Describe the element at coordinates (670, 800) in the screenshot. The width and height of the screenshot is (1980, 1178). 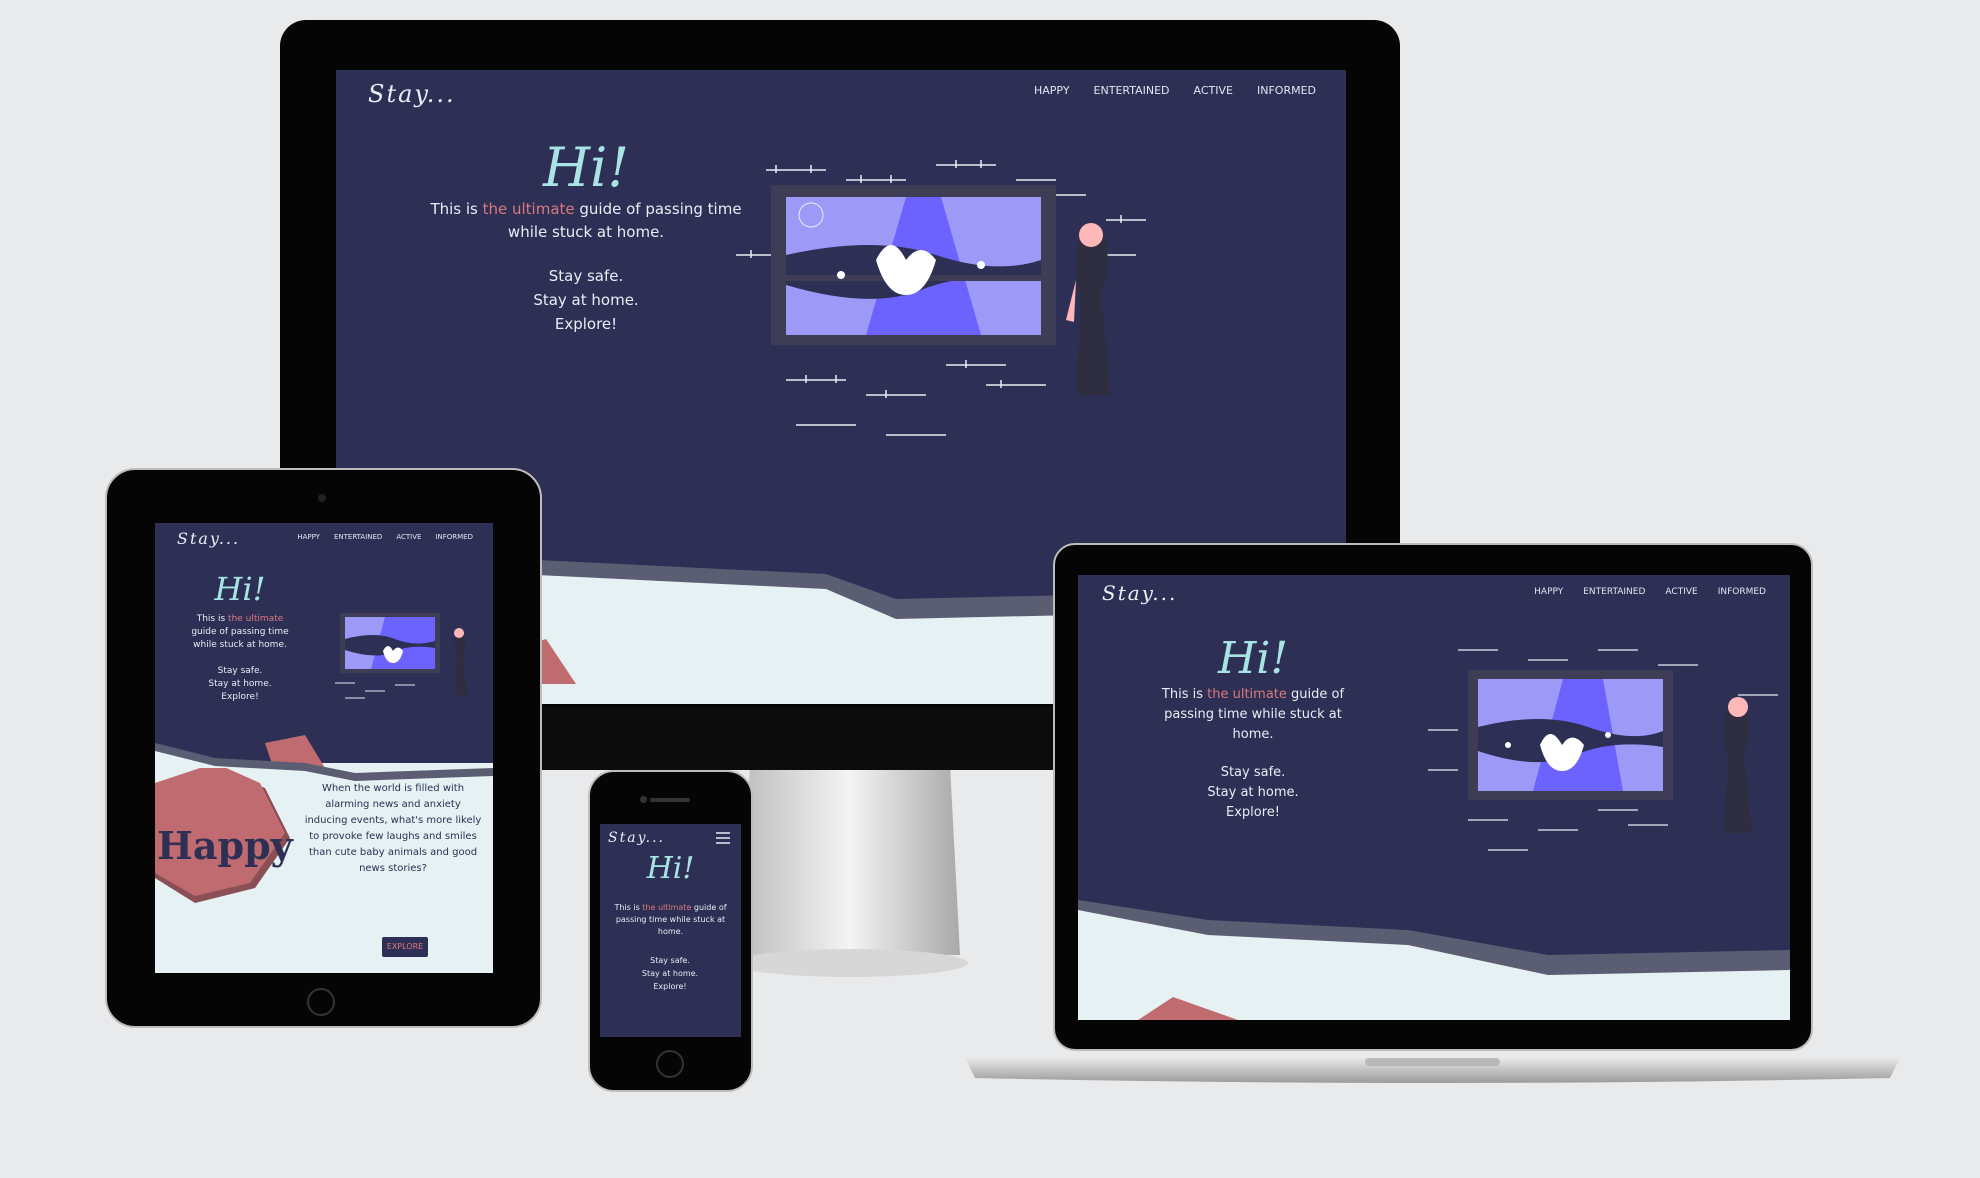
I see `phone-speaker` at that location.